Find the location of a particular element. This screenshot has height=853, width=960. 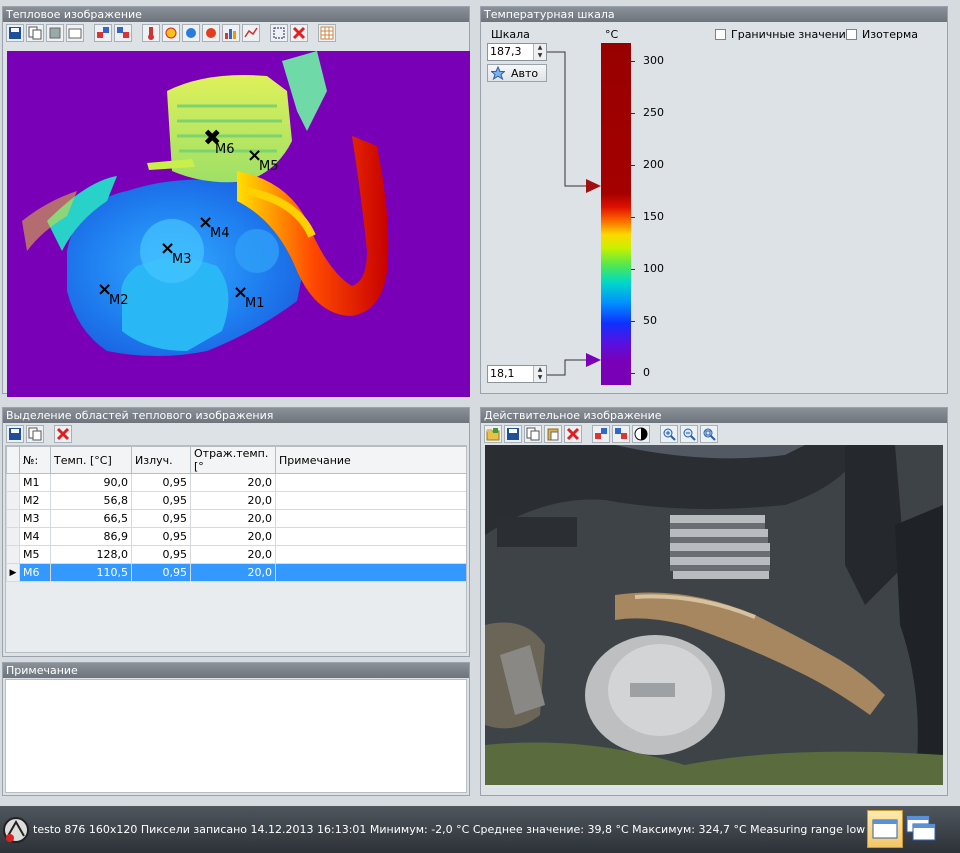

grid-icon is located at coordinates (327, 33).